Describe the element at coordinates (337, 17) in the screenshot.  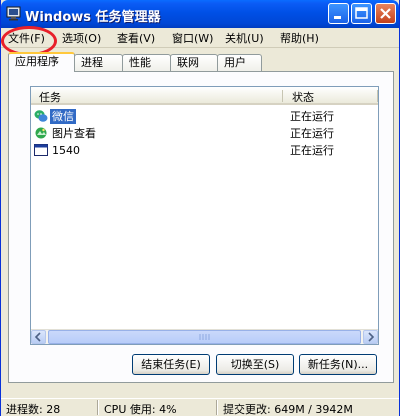
I see `minimize-icon` at that location.